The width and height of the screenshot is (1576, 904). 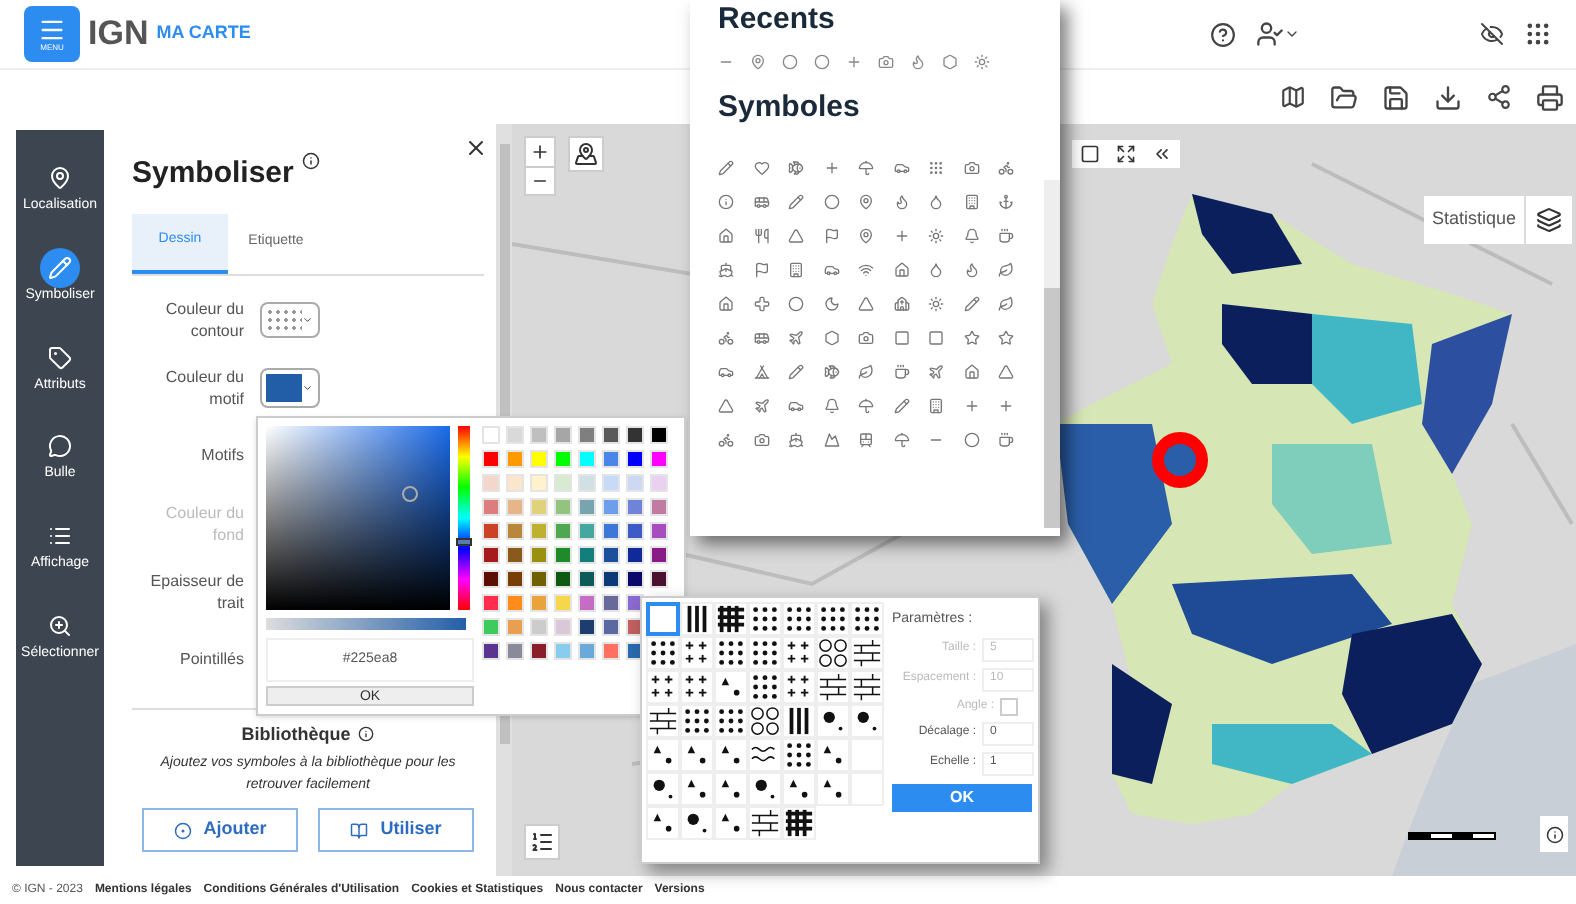 What do you see at coordinates (777, 20) in the screenshot?
I see `recents-title: Recents` at bounding box center [777, 20].